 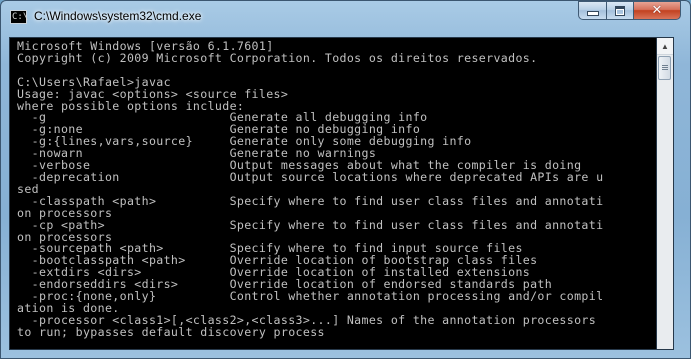 I want to click on title-bar: C:\ C:\Windows\system32\cmd.exe ✕, so click(x=345, y=19).